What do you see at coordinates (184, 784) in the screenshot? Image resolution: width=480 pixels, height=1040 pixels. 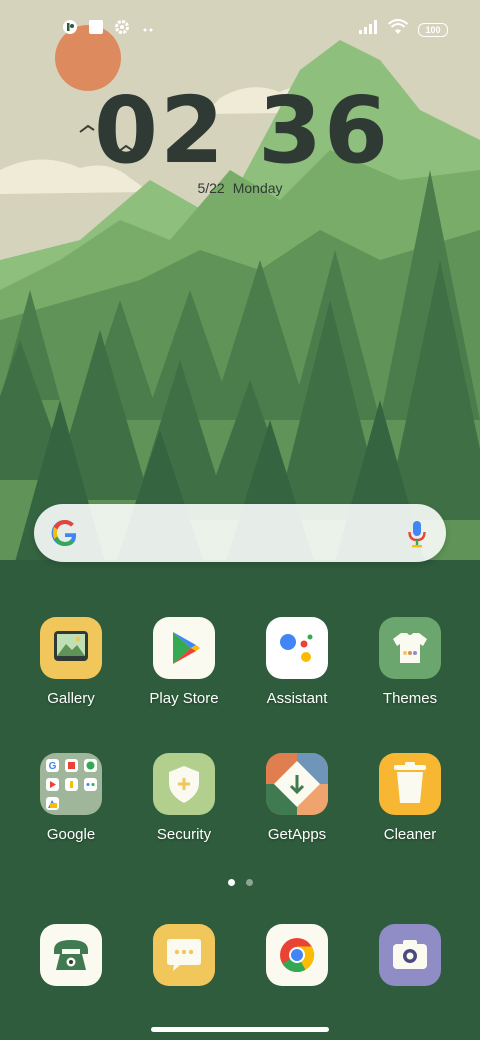 I see `security-shield-icon` at bounding box center [184, 784].